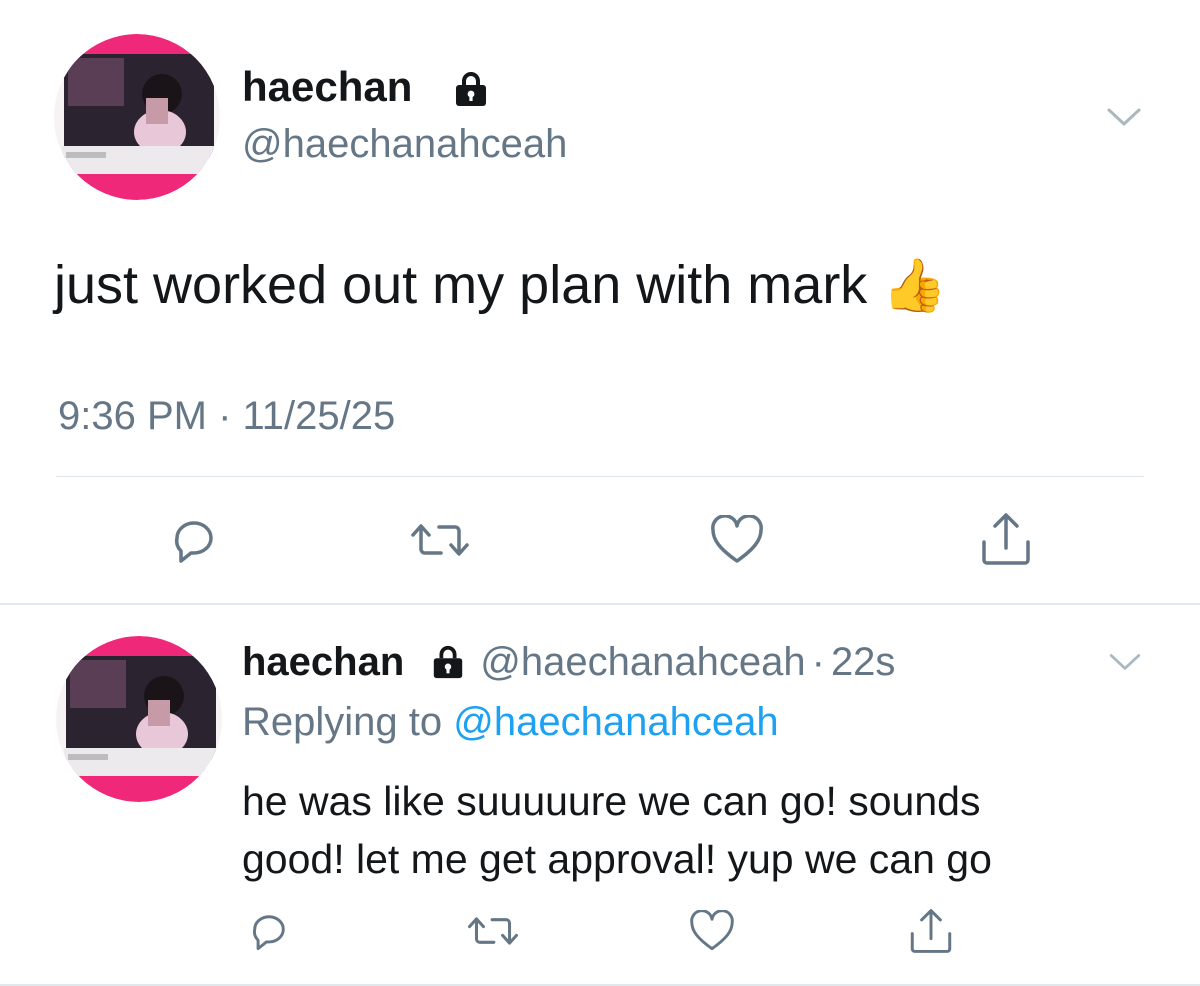 Image resolution: width=1200 pixels, height=986 pixels. I want to click on replying-to: Replying to @haechanahceah, so click(510, 722).